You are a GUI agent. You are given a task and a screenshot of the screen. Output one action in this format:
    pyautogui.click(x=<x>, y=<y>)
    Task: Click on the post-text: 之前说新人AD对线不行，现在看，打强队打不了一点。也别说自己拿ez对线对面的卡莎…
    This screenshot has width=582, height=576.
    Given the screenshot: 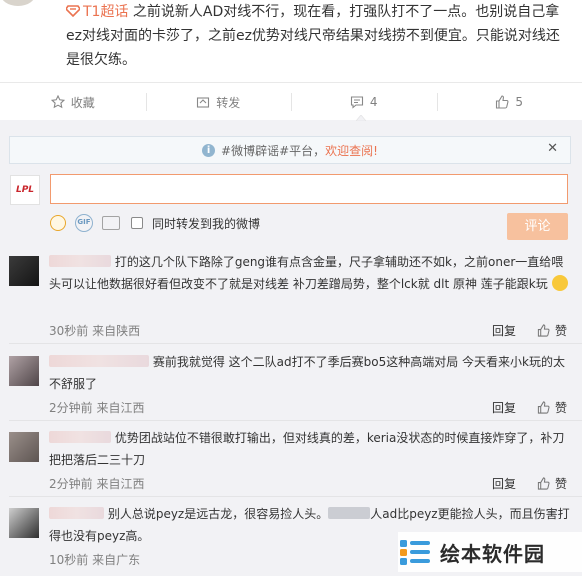 What is the action you would take?
    pyautogui.click(x=313, y=36)
    